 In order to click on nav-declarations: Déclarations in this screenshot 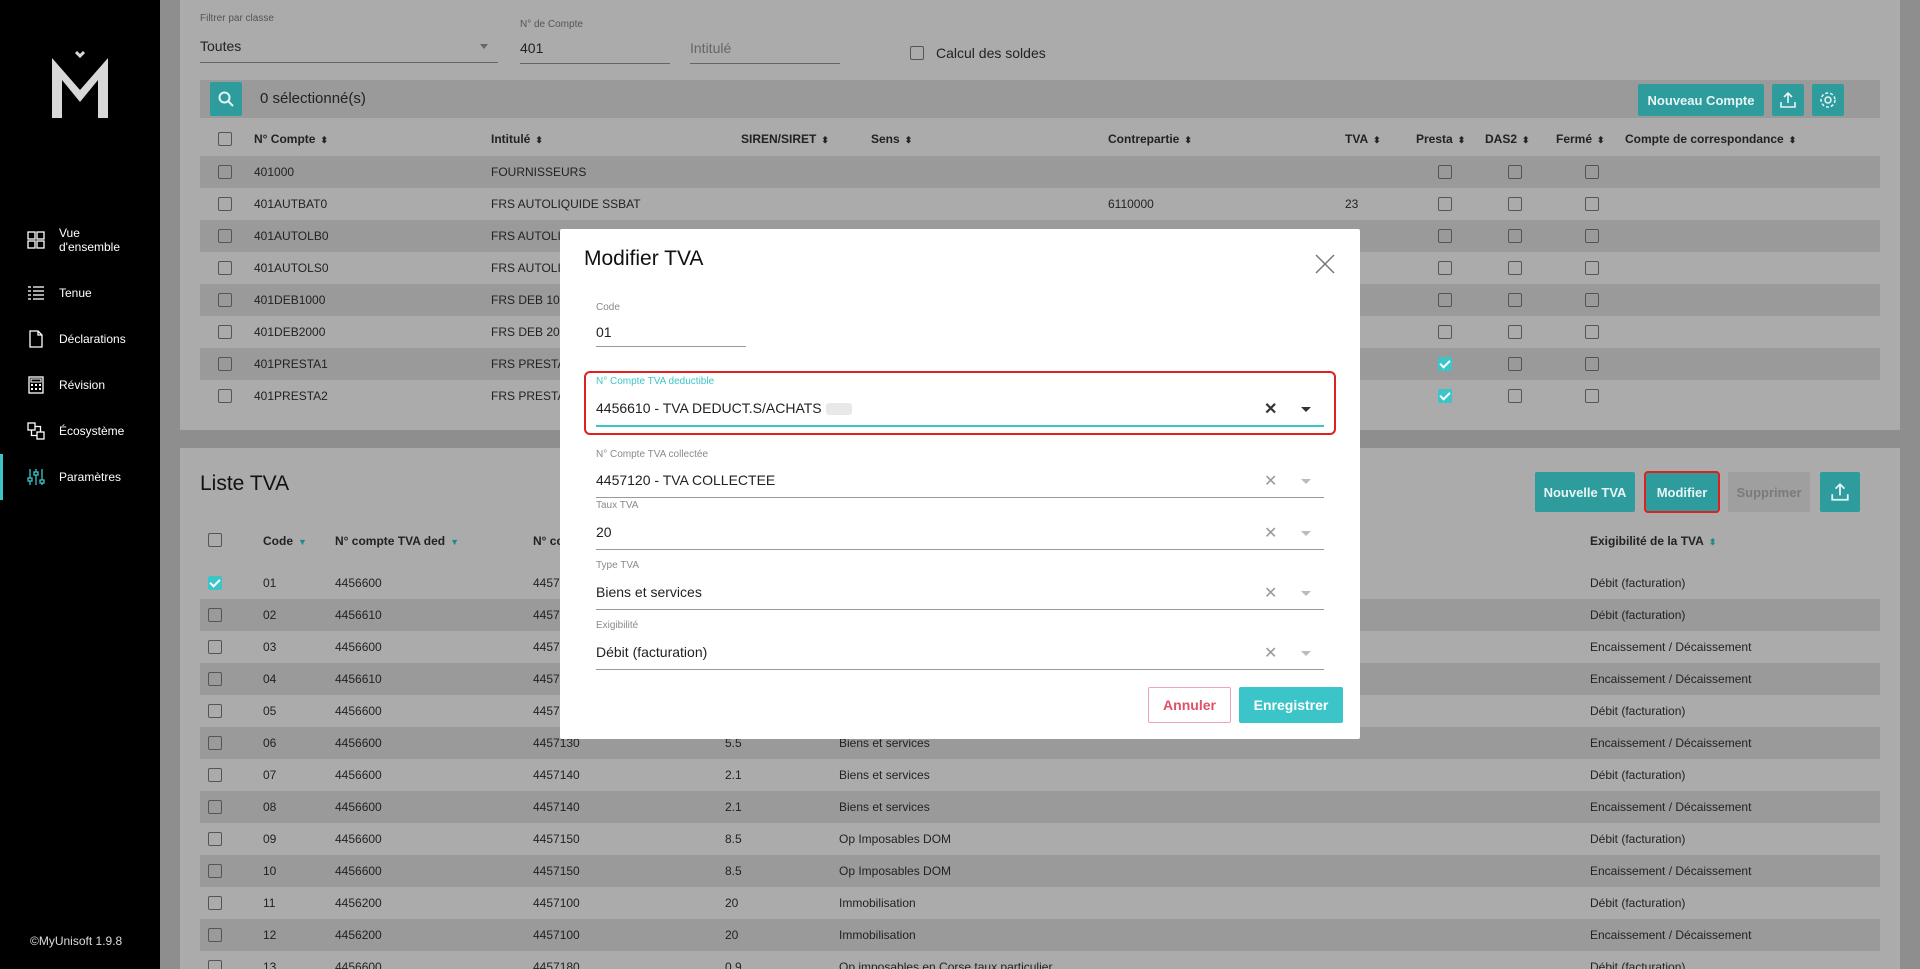, I will do `click(80, 339)`.